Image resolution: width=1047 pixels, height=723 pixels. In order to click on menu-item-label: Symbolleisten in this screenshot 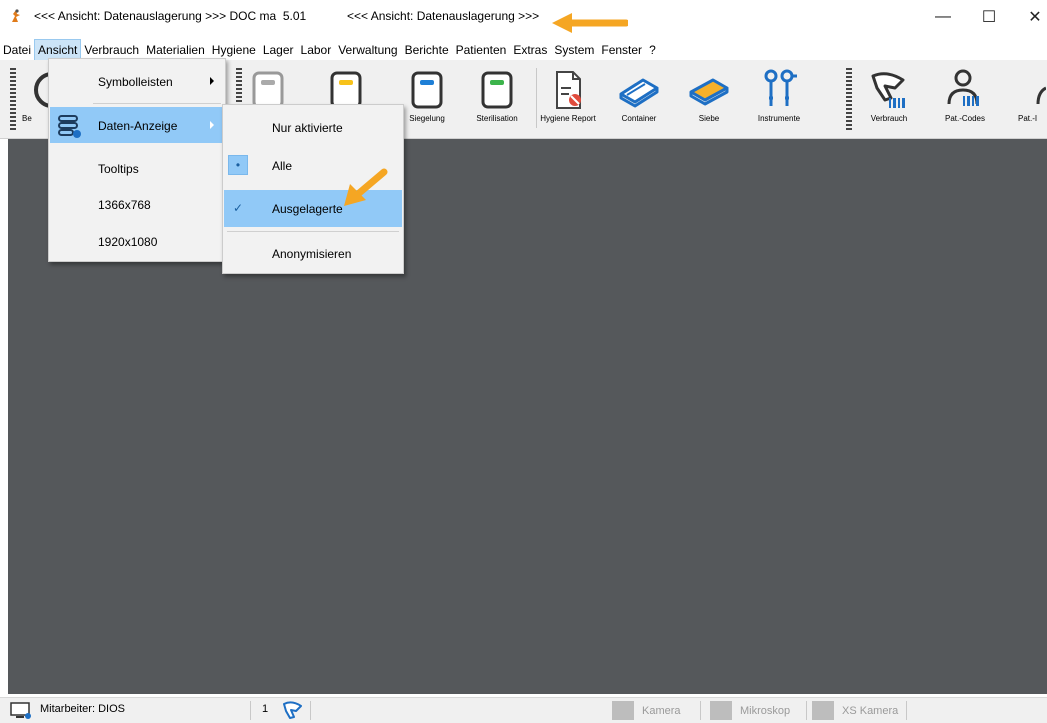, I will do `click(135, 82)`.